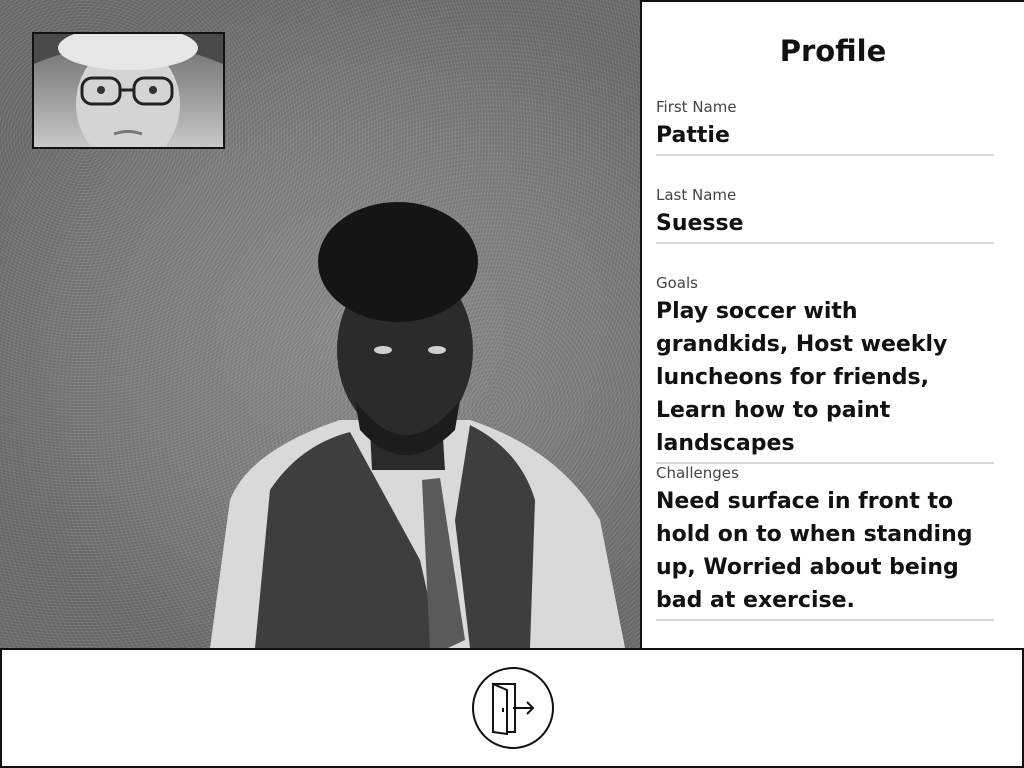 This screenshot has height=768, width=1024. I want to click on last-name-value: Suesse, so click(825, 225).